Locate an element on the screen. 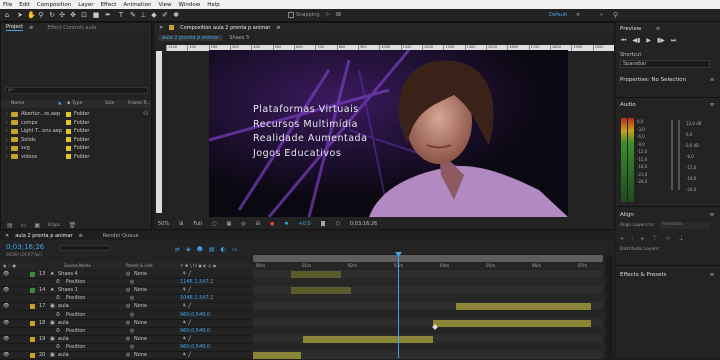 This screenshot has height=360, width=720. timeline-lane is located at coordinates (428, 355).